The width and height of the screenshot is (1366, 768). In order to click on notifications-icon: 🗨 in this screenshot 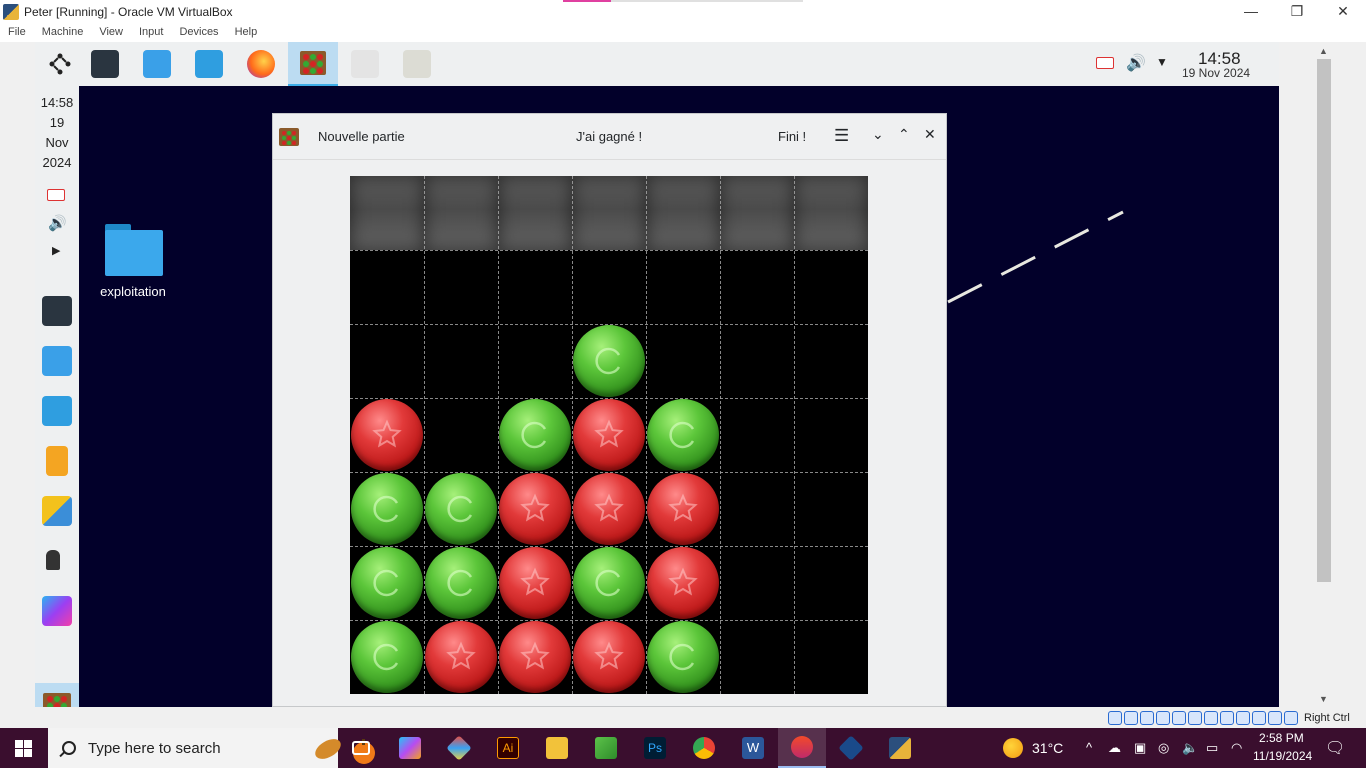, I will do `click(1335, 748)`.